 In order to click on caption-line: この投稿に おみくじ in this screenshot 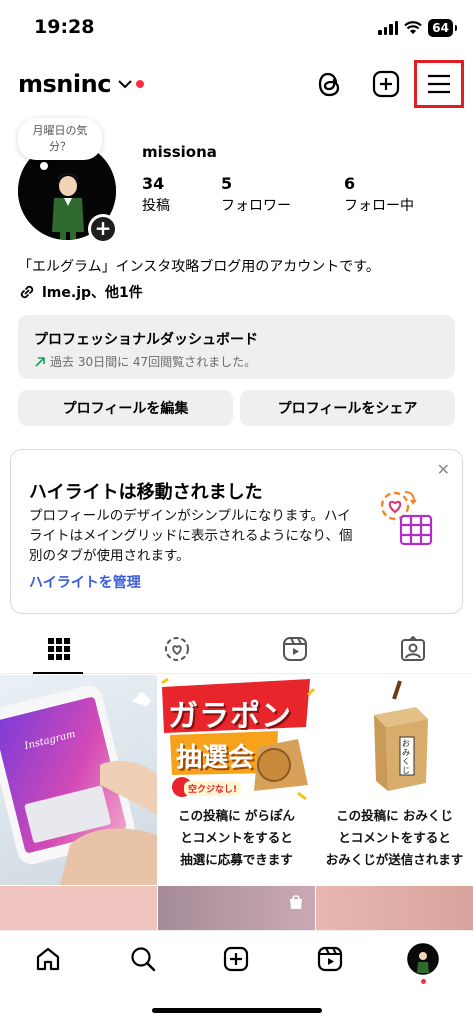, I will do `click(394, 815)`.